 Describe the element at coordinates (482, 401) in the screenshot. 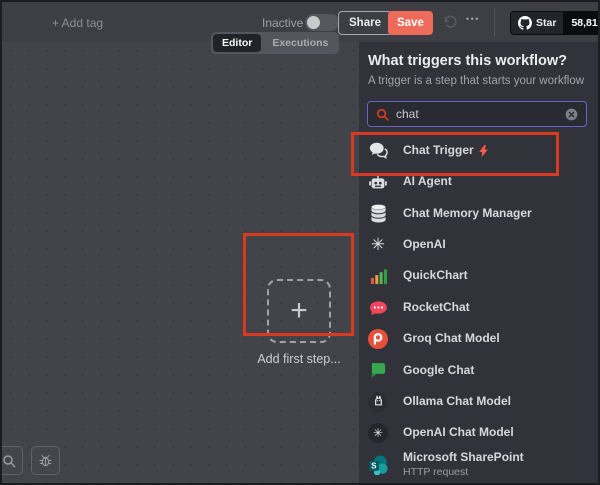

I see `trigger-list-item: Ollama Chat Model` at that location.